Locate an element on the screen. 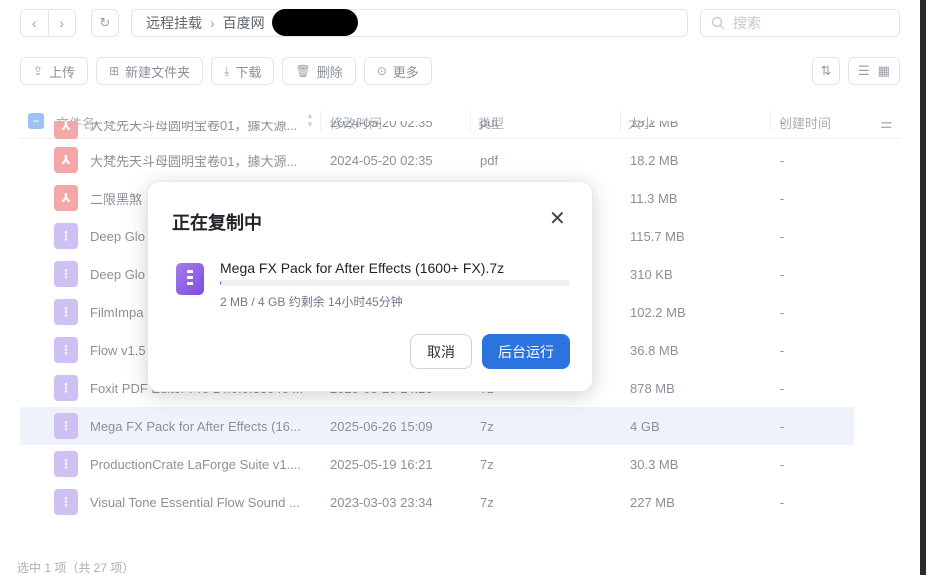 Image resolution: width=926 pixels, height=575 pixels. chevron-left-icon: ‹ is located at coordinates (34, 23).